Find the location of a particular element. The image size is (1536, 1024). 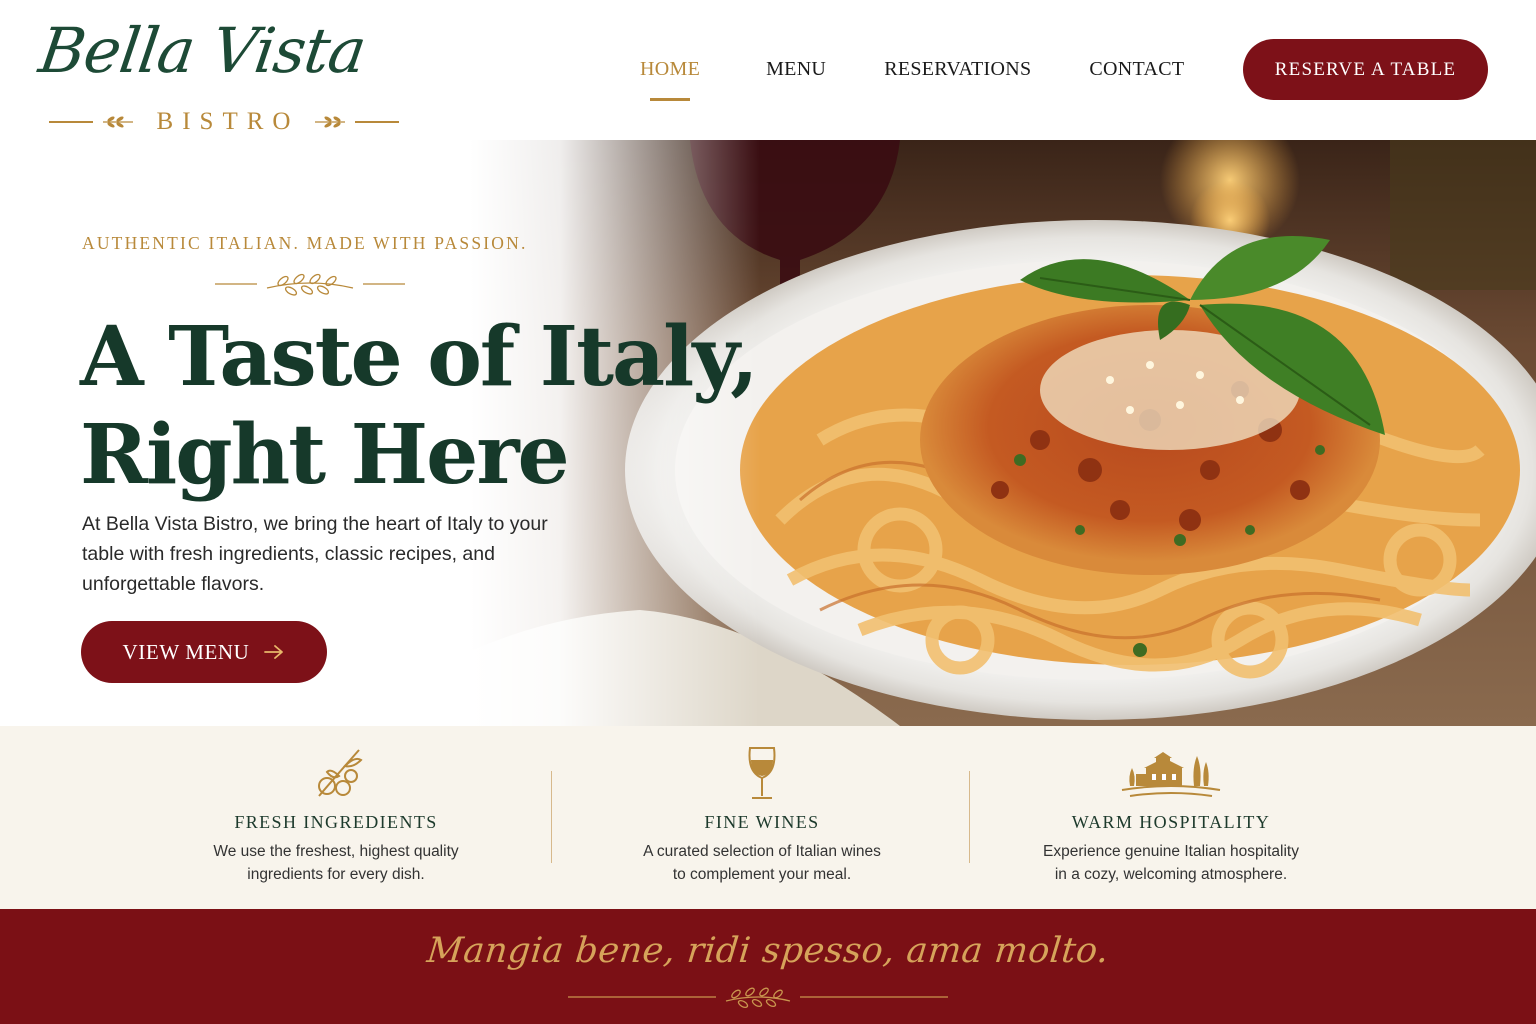

brand-subtitle-row: BISTRO is located at coordinates (224, 121).